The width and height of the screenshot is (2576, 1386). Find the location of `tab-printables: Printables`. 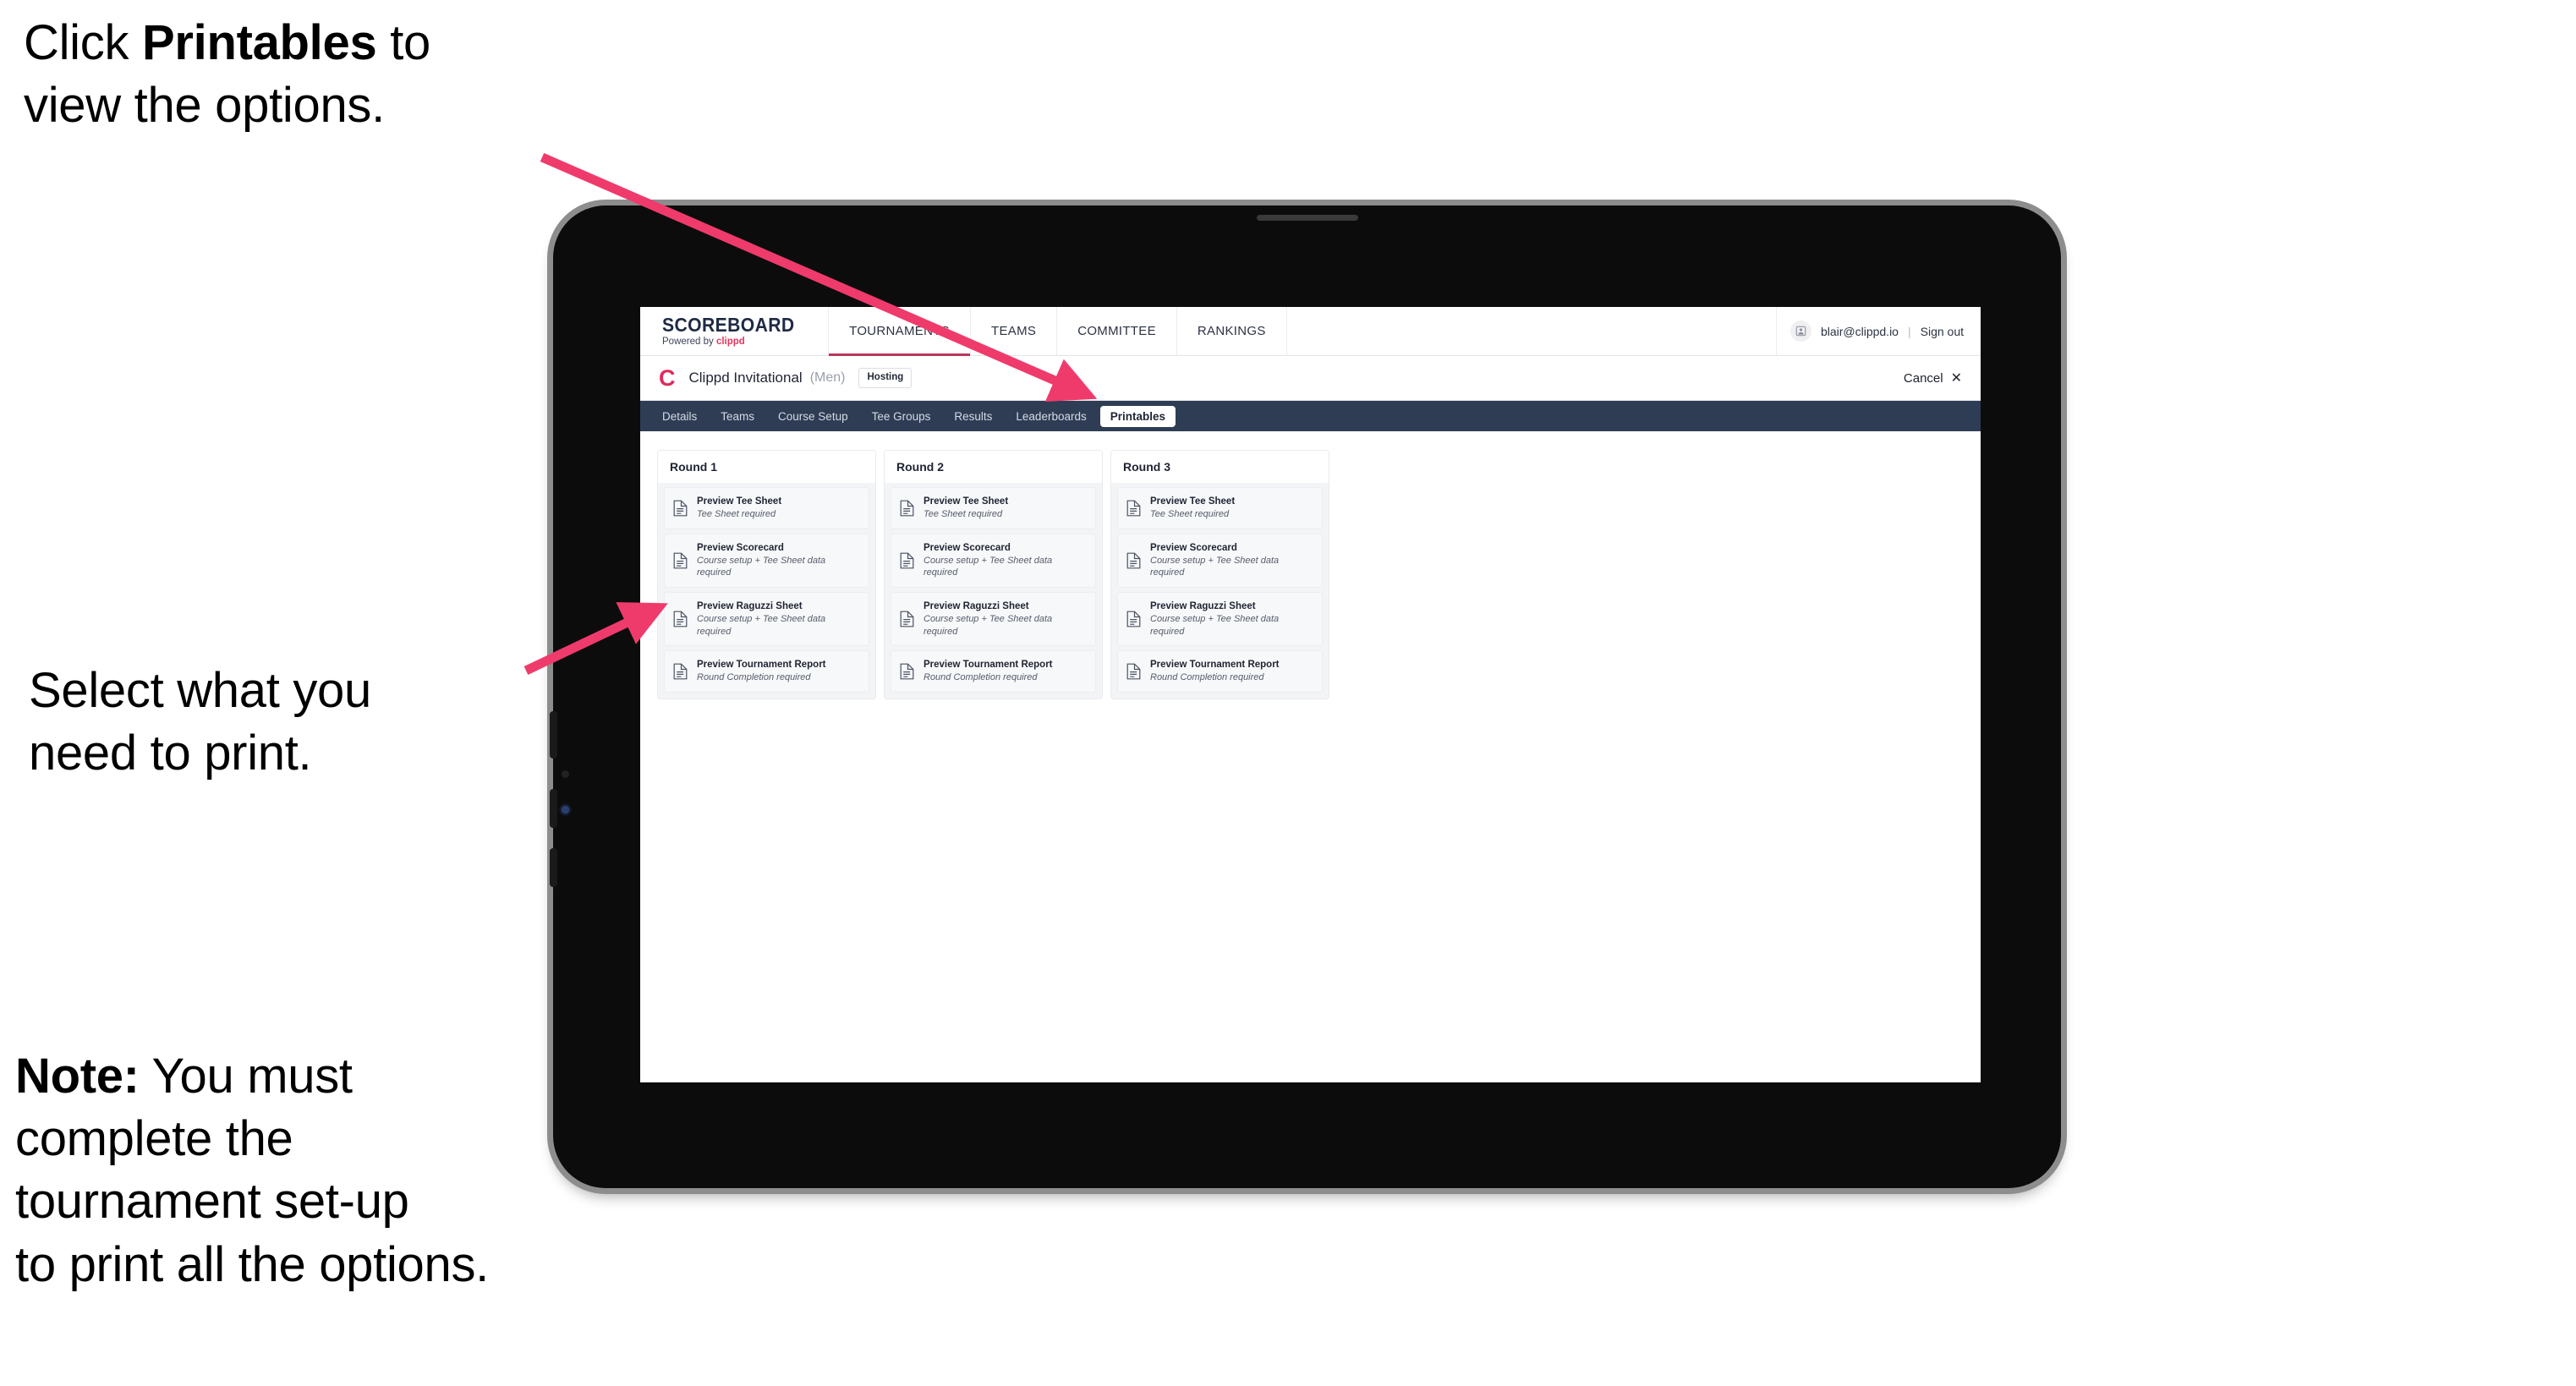

tab-printables: Printables is located at coordinates (1137, 416).